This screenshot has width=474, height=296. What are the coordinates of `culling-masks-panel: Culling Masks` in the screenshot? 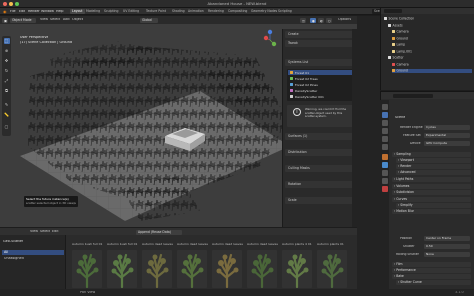 It's located at (320, 168).